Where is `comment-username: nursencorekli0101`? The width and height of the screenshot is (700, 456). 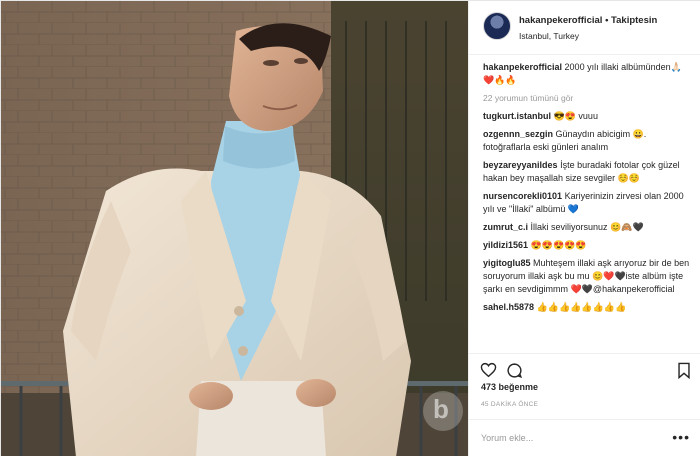
comment-username: nursencorekli0101 is located at coordinates (522, 196).